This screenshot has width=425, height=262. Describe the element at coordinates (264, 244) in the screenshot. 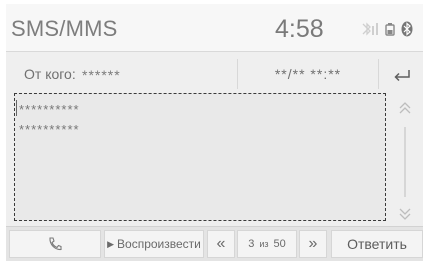

I see `page-separator: из` at that location.